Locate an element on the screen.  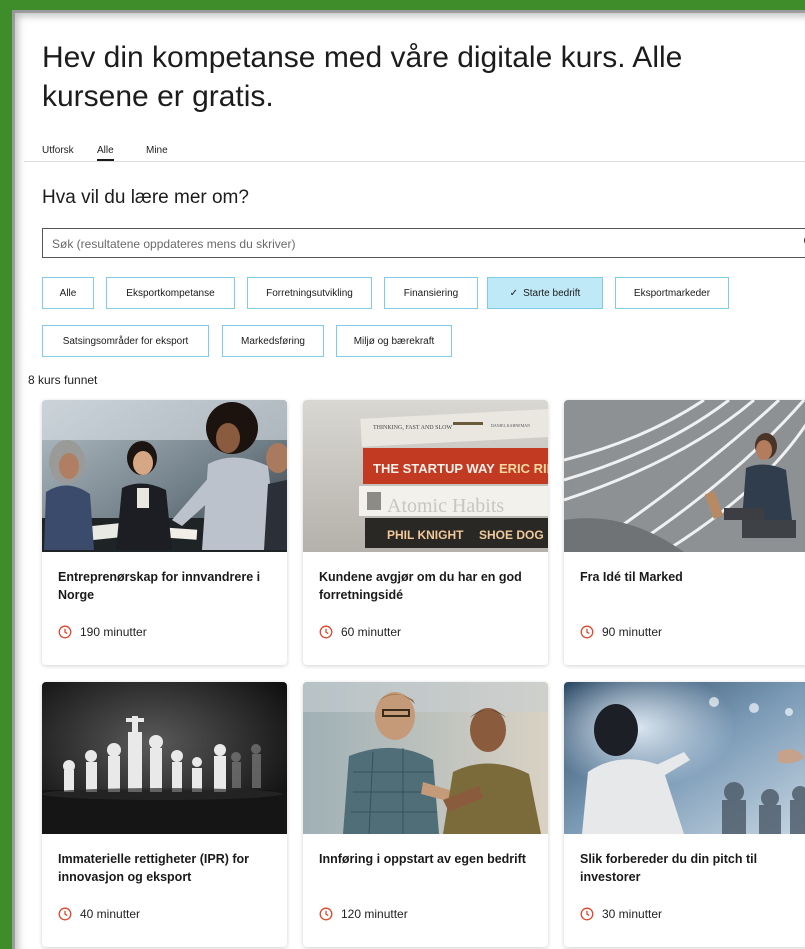
course-duration: 40 minutter is located at coordinates (99, 914).